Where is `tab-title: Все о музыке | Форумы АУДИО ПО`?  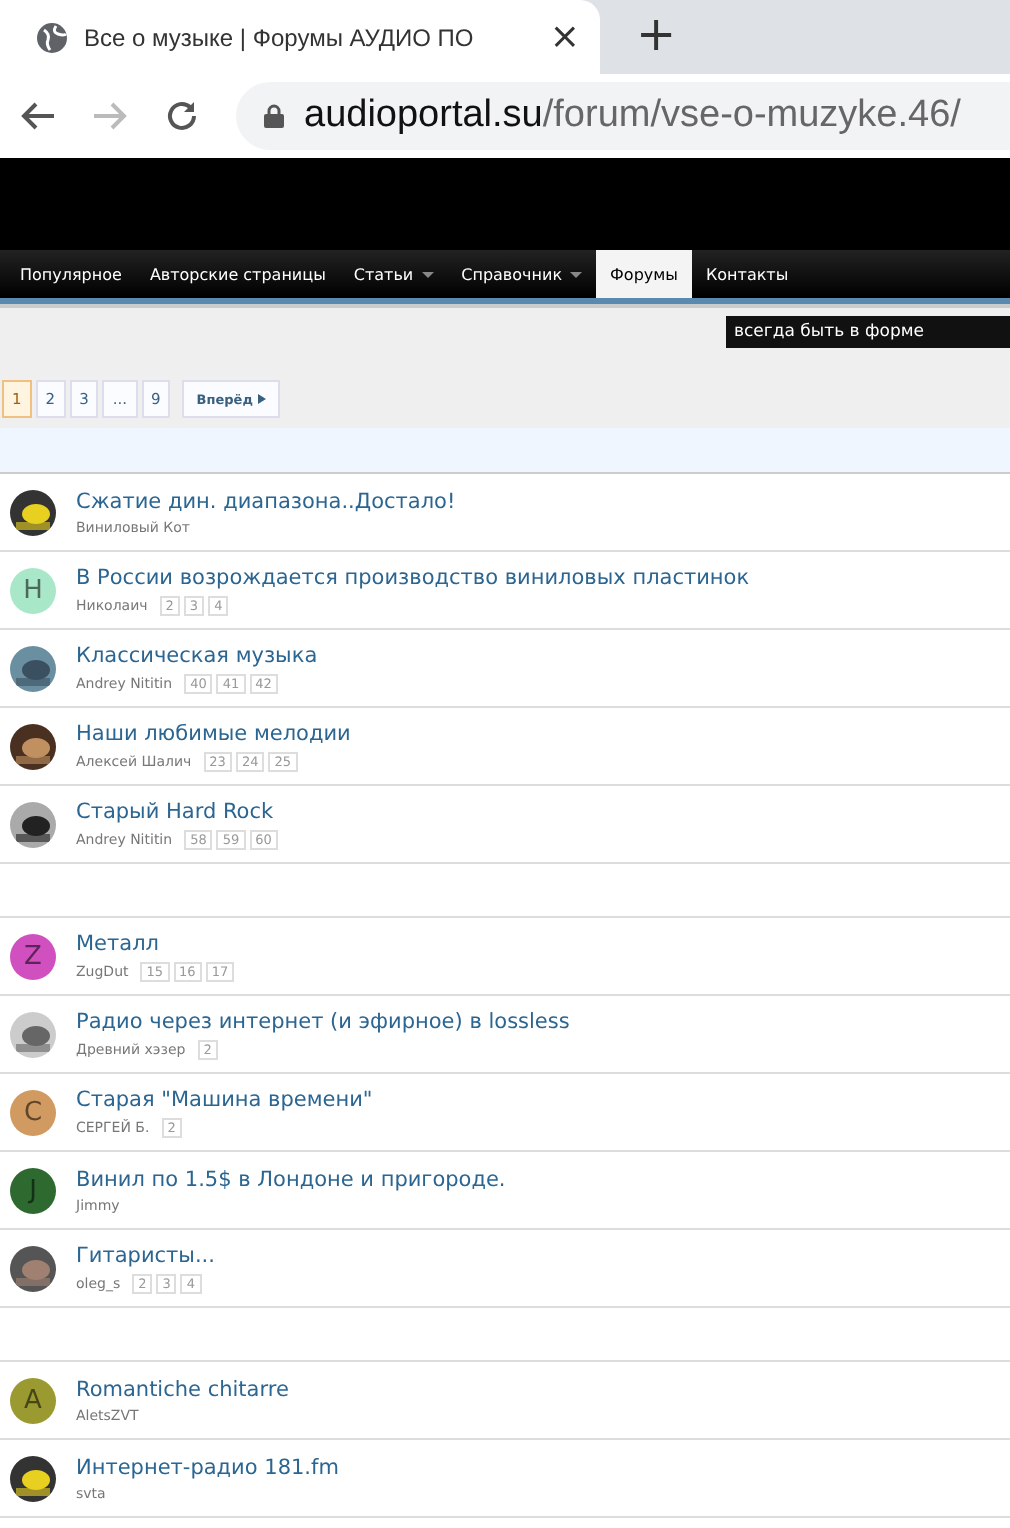
tab-title: Все о музыке | Форумы АУДИО ПО is located at coordinates (309, 37).